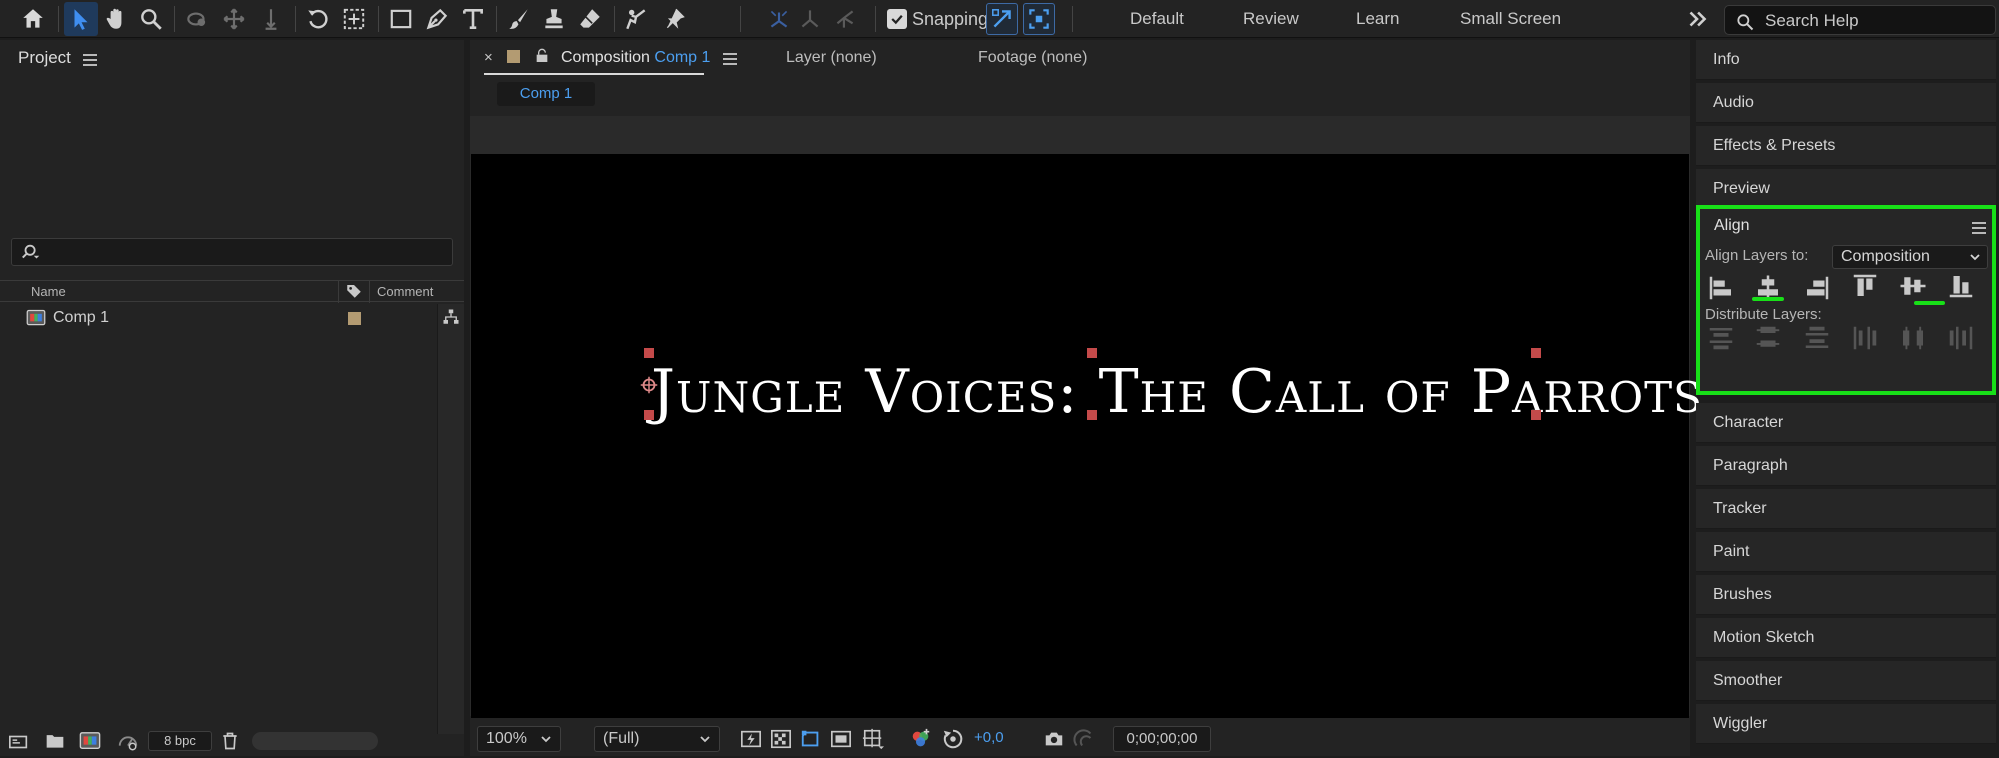 This screenshot has width=1999, height=758. Describe the element at coordinates (730, 59) in the screenshot. I see `composition-menu-icon` at that location.